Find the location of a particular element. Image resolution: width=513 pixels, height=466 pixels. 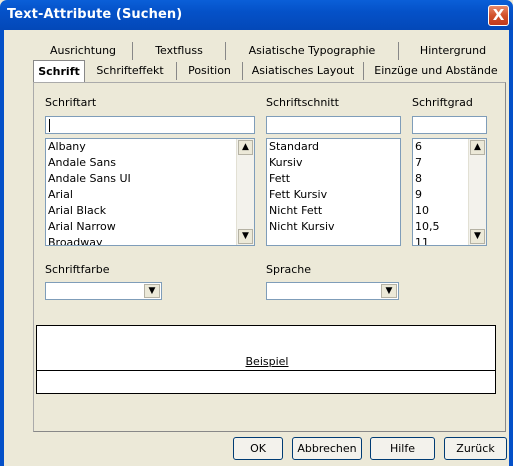

schriftfarbe-label: Schriftfarbe is located at coordinates (77, 269).